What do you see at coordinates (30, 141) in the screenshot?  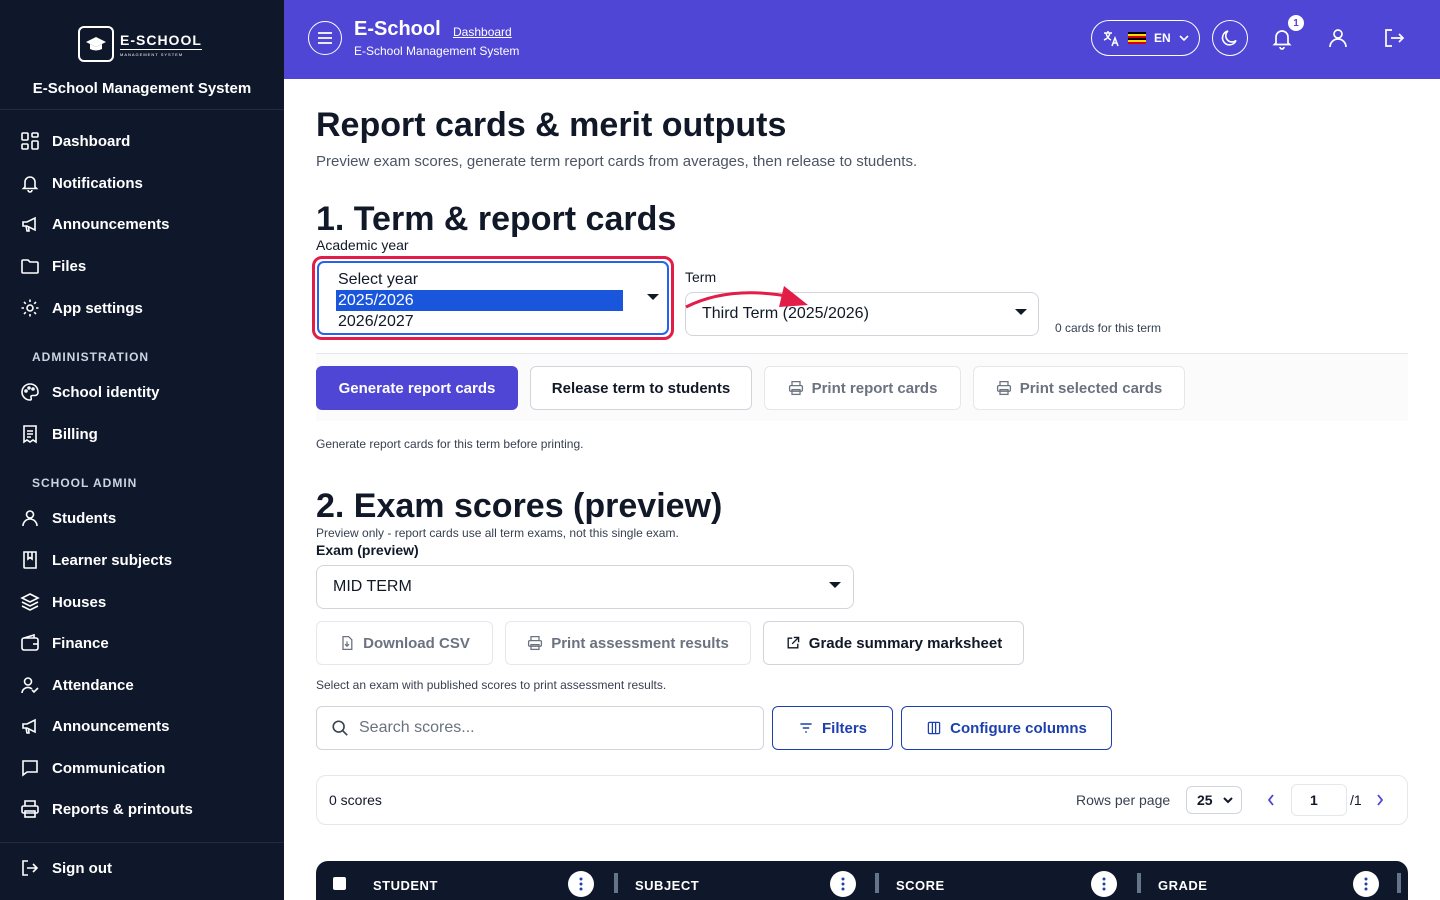 I see `grid-icon` at bounding box center [30, 141].